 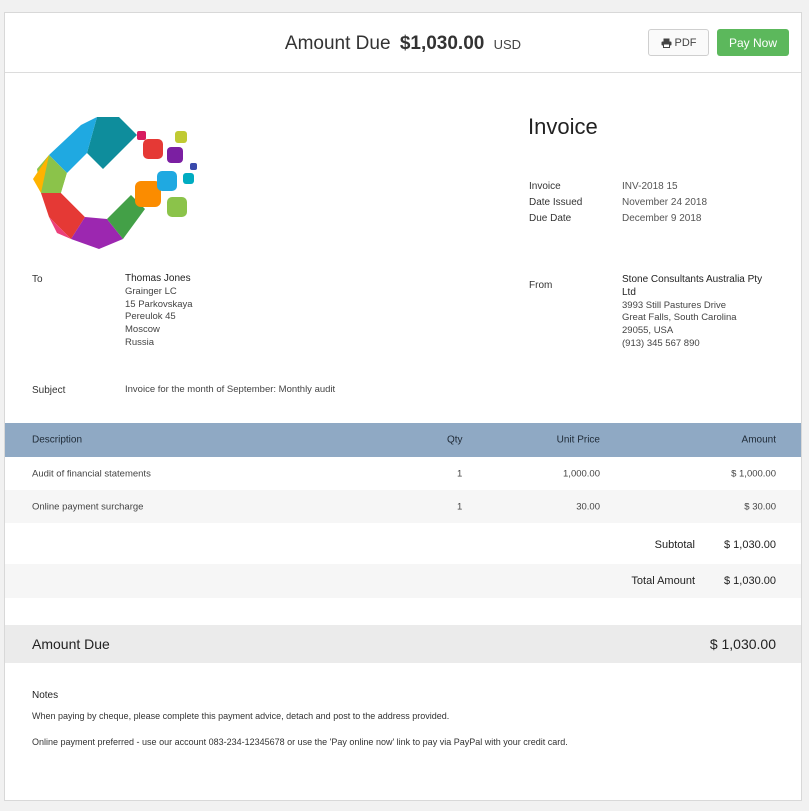 What do you see at coordinates (337, 43) in the screenshot?
I see `amount-due-header-label: Amount Due` at bounding box center [337, 43].